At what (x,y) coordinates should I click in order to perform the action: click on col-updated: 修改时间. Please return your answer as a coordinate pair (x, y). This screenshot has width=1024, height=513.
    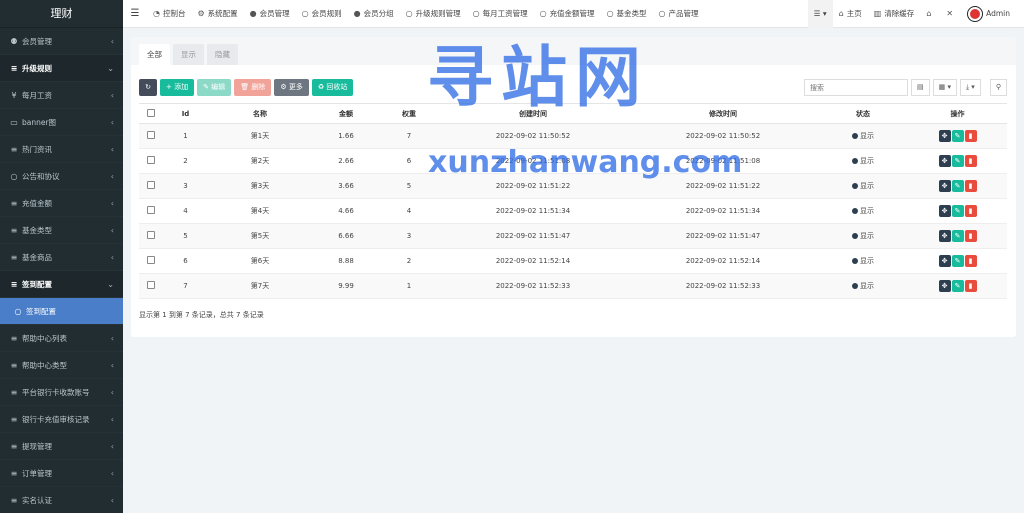
    Looking at the image, I should click on (723, 113).